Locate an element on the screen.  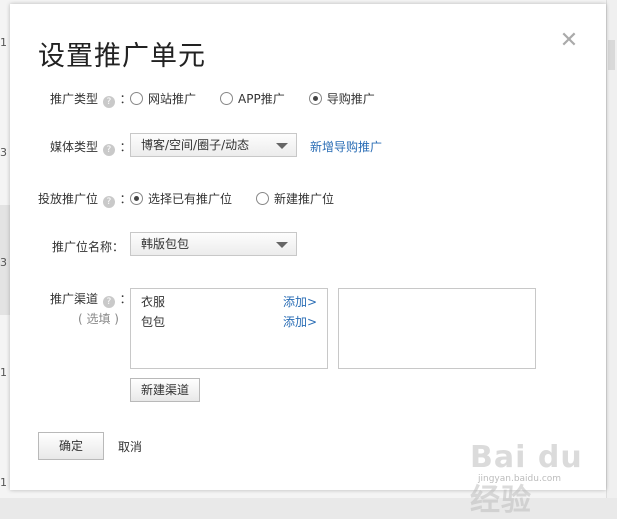
channel-selected-list is located at coordinates (437, 328).